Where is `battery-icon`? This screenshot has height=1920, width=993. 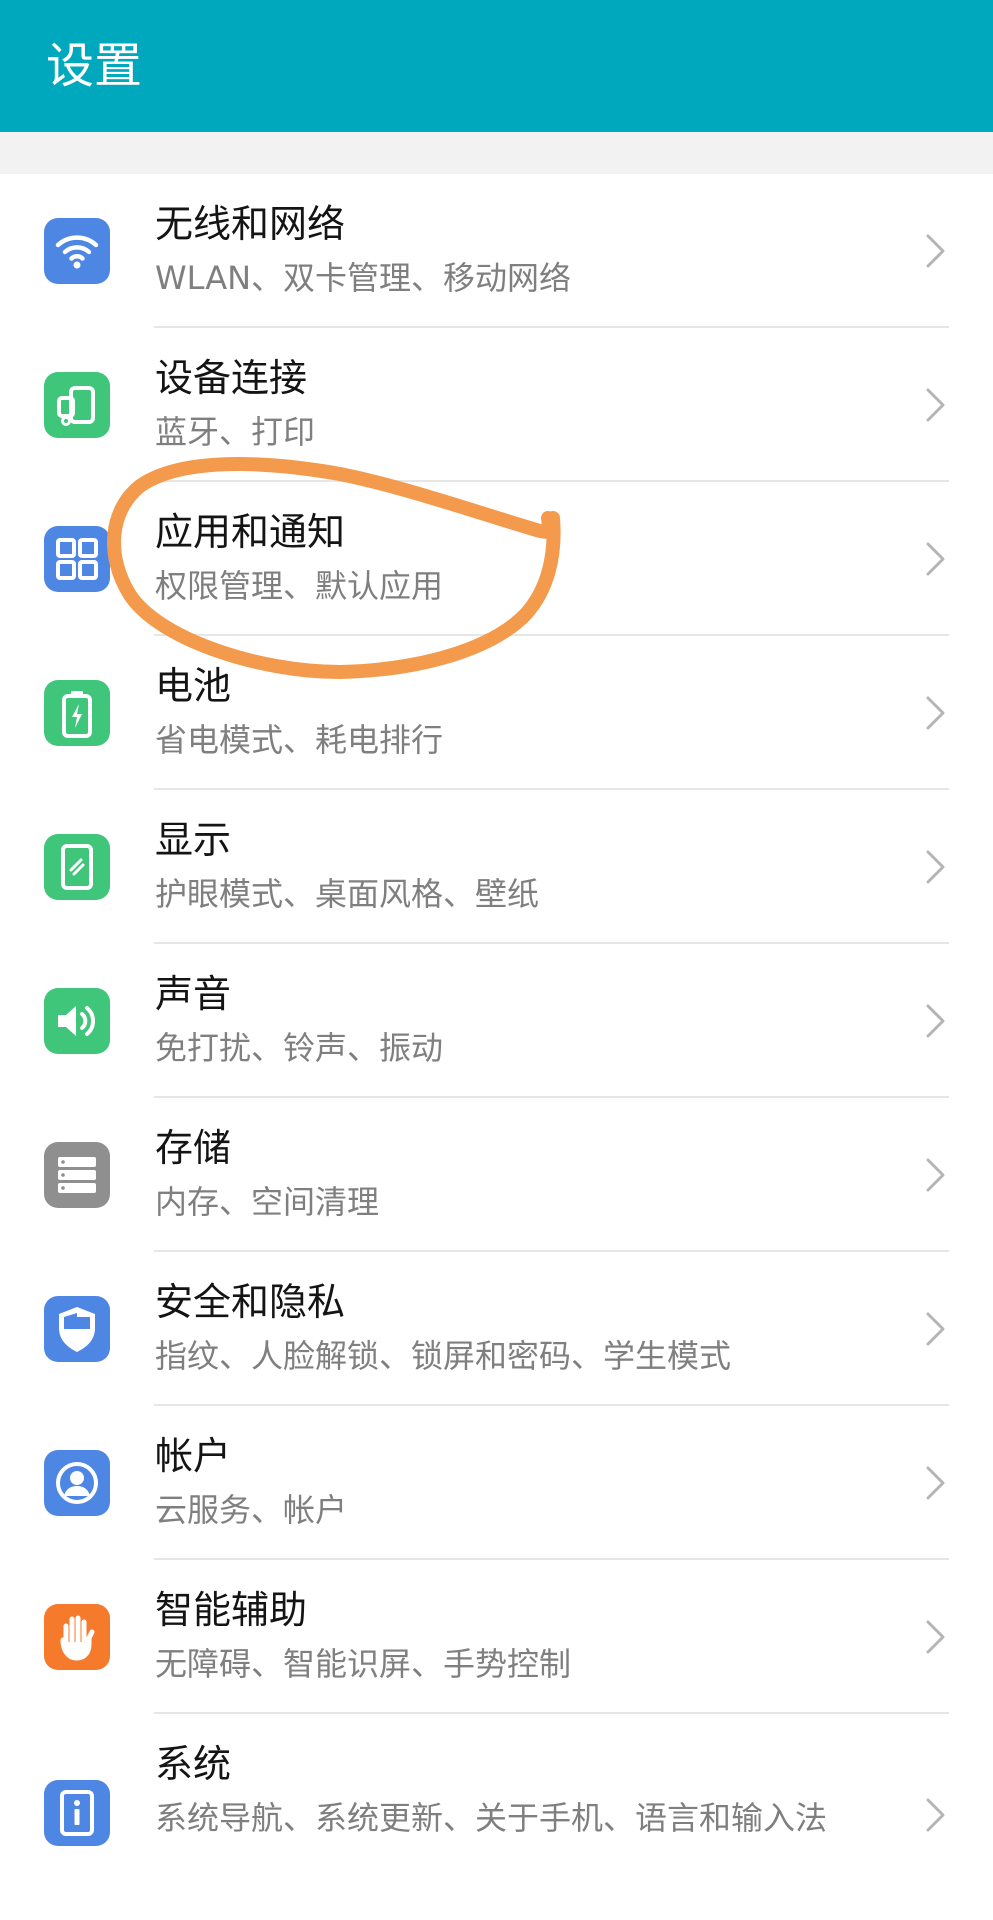 battery-icon is located at coordinates (77, 713).